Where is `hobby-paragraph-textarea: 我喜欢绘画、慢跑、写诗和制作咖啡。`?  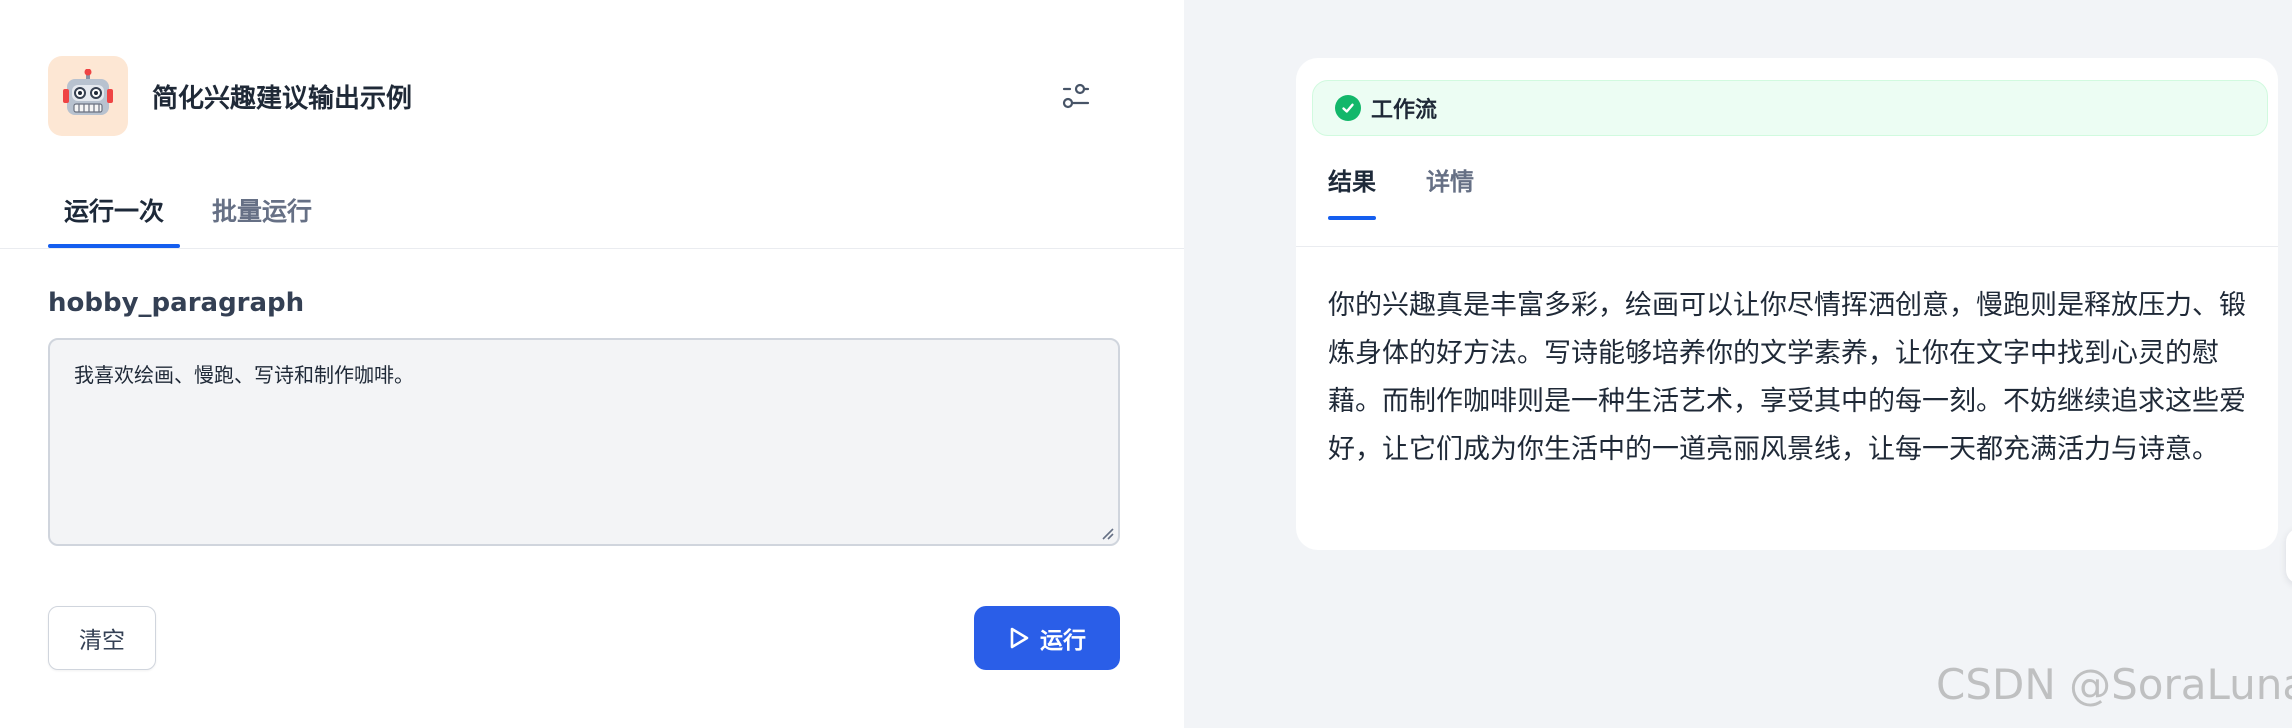
hobby-paragraph-textarea: 我喜欢绘画、慢跑、写诗和制作咖啡。 is located at coordinates (584, 442).